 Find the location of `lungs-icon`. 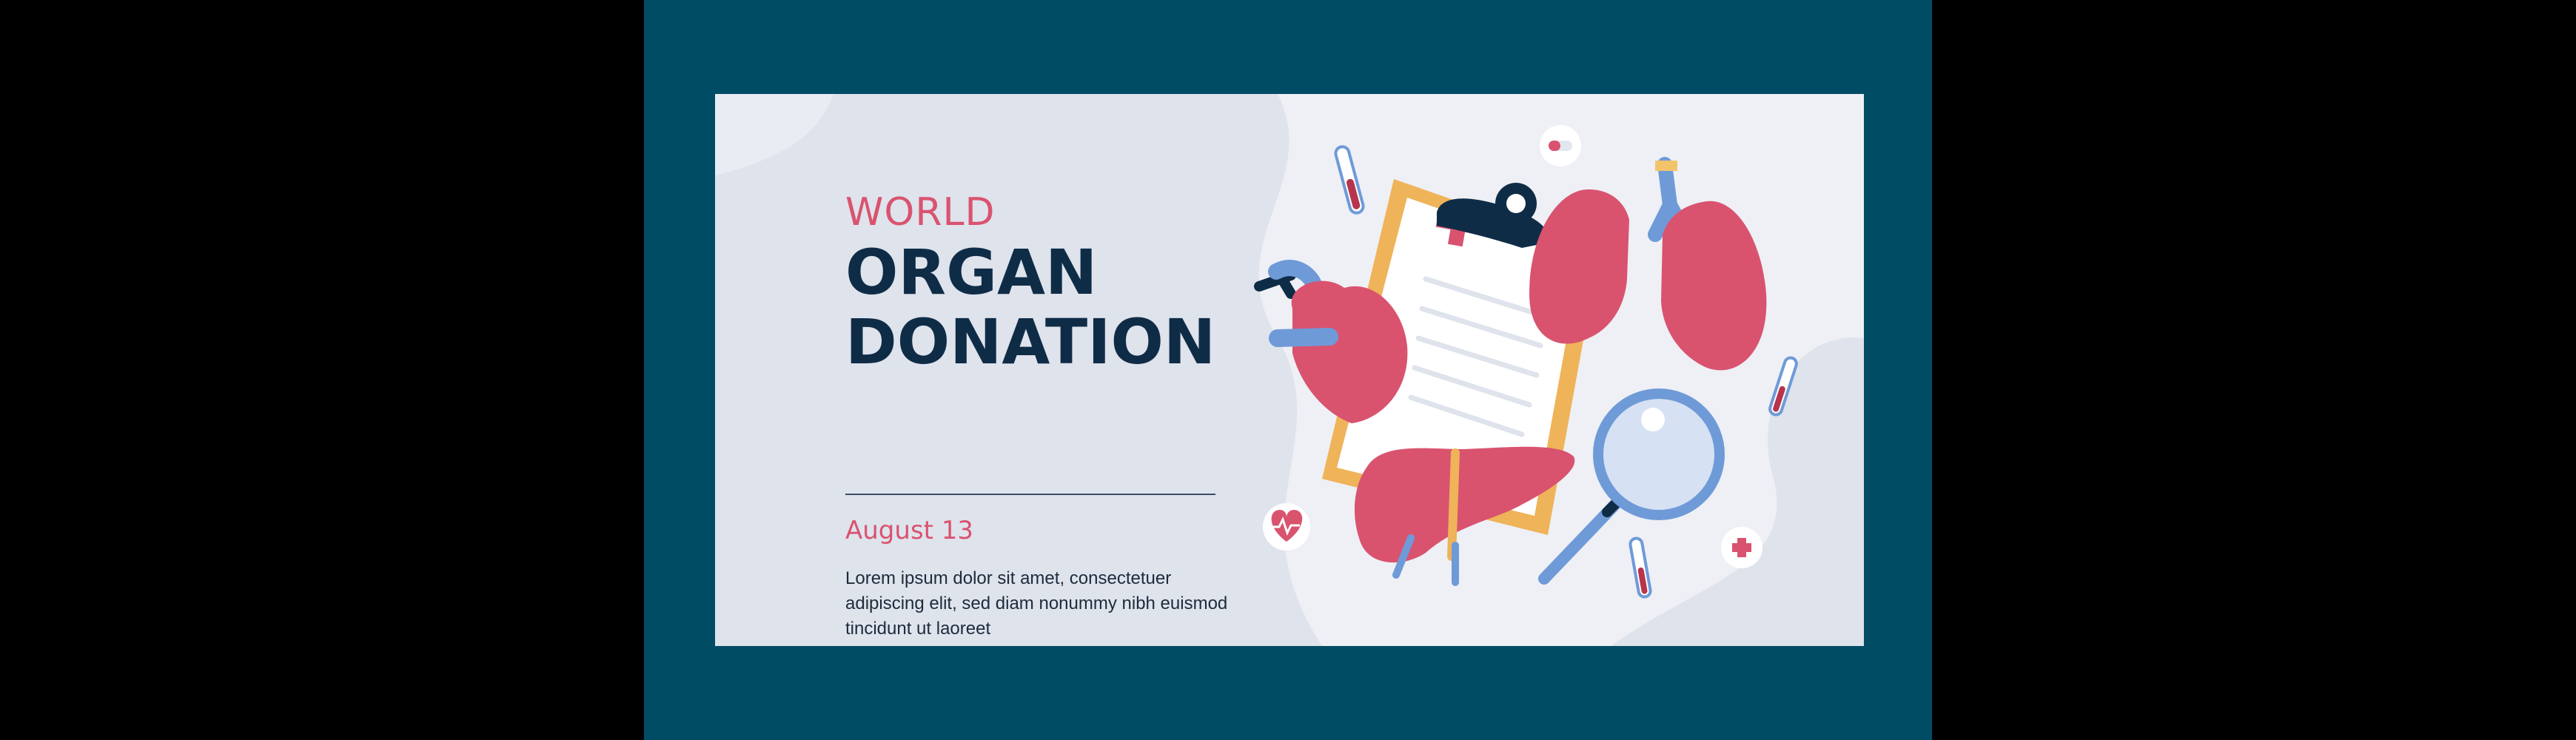

lungs-icon is located at coordinates (1648, 264).